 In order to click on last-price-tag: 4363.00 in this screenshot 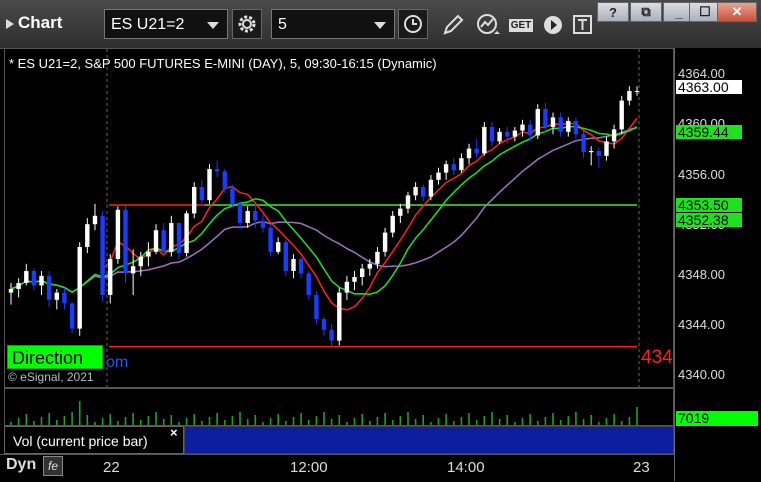, I will do `click(709, 87)`.